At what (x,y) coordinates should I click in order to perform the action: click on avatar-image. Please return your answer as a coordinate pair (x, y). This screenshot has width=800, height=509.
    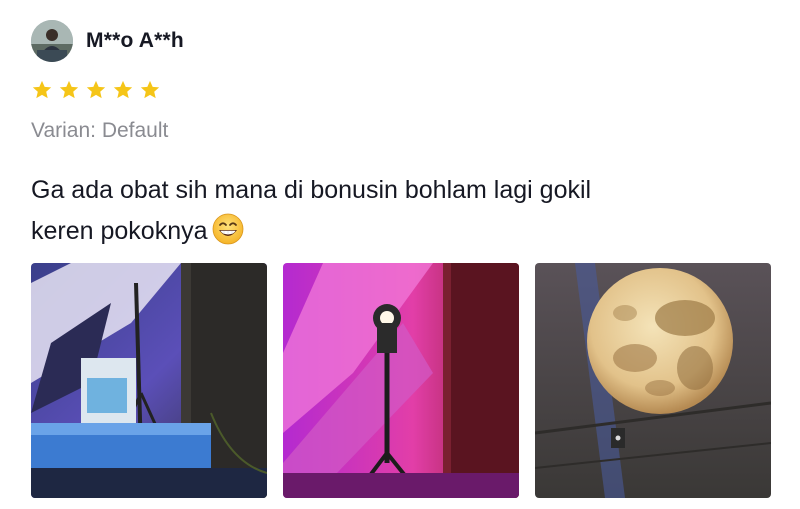
    Looking at the image, I should click on (52, 41).